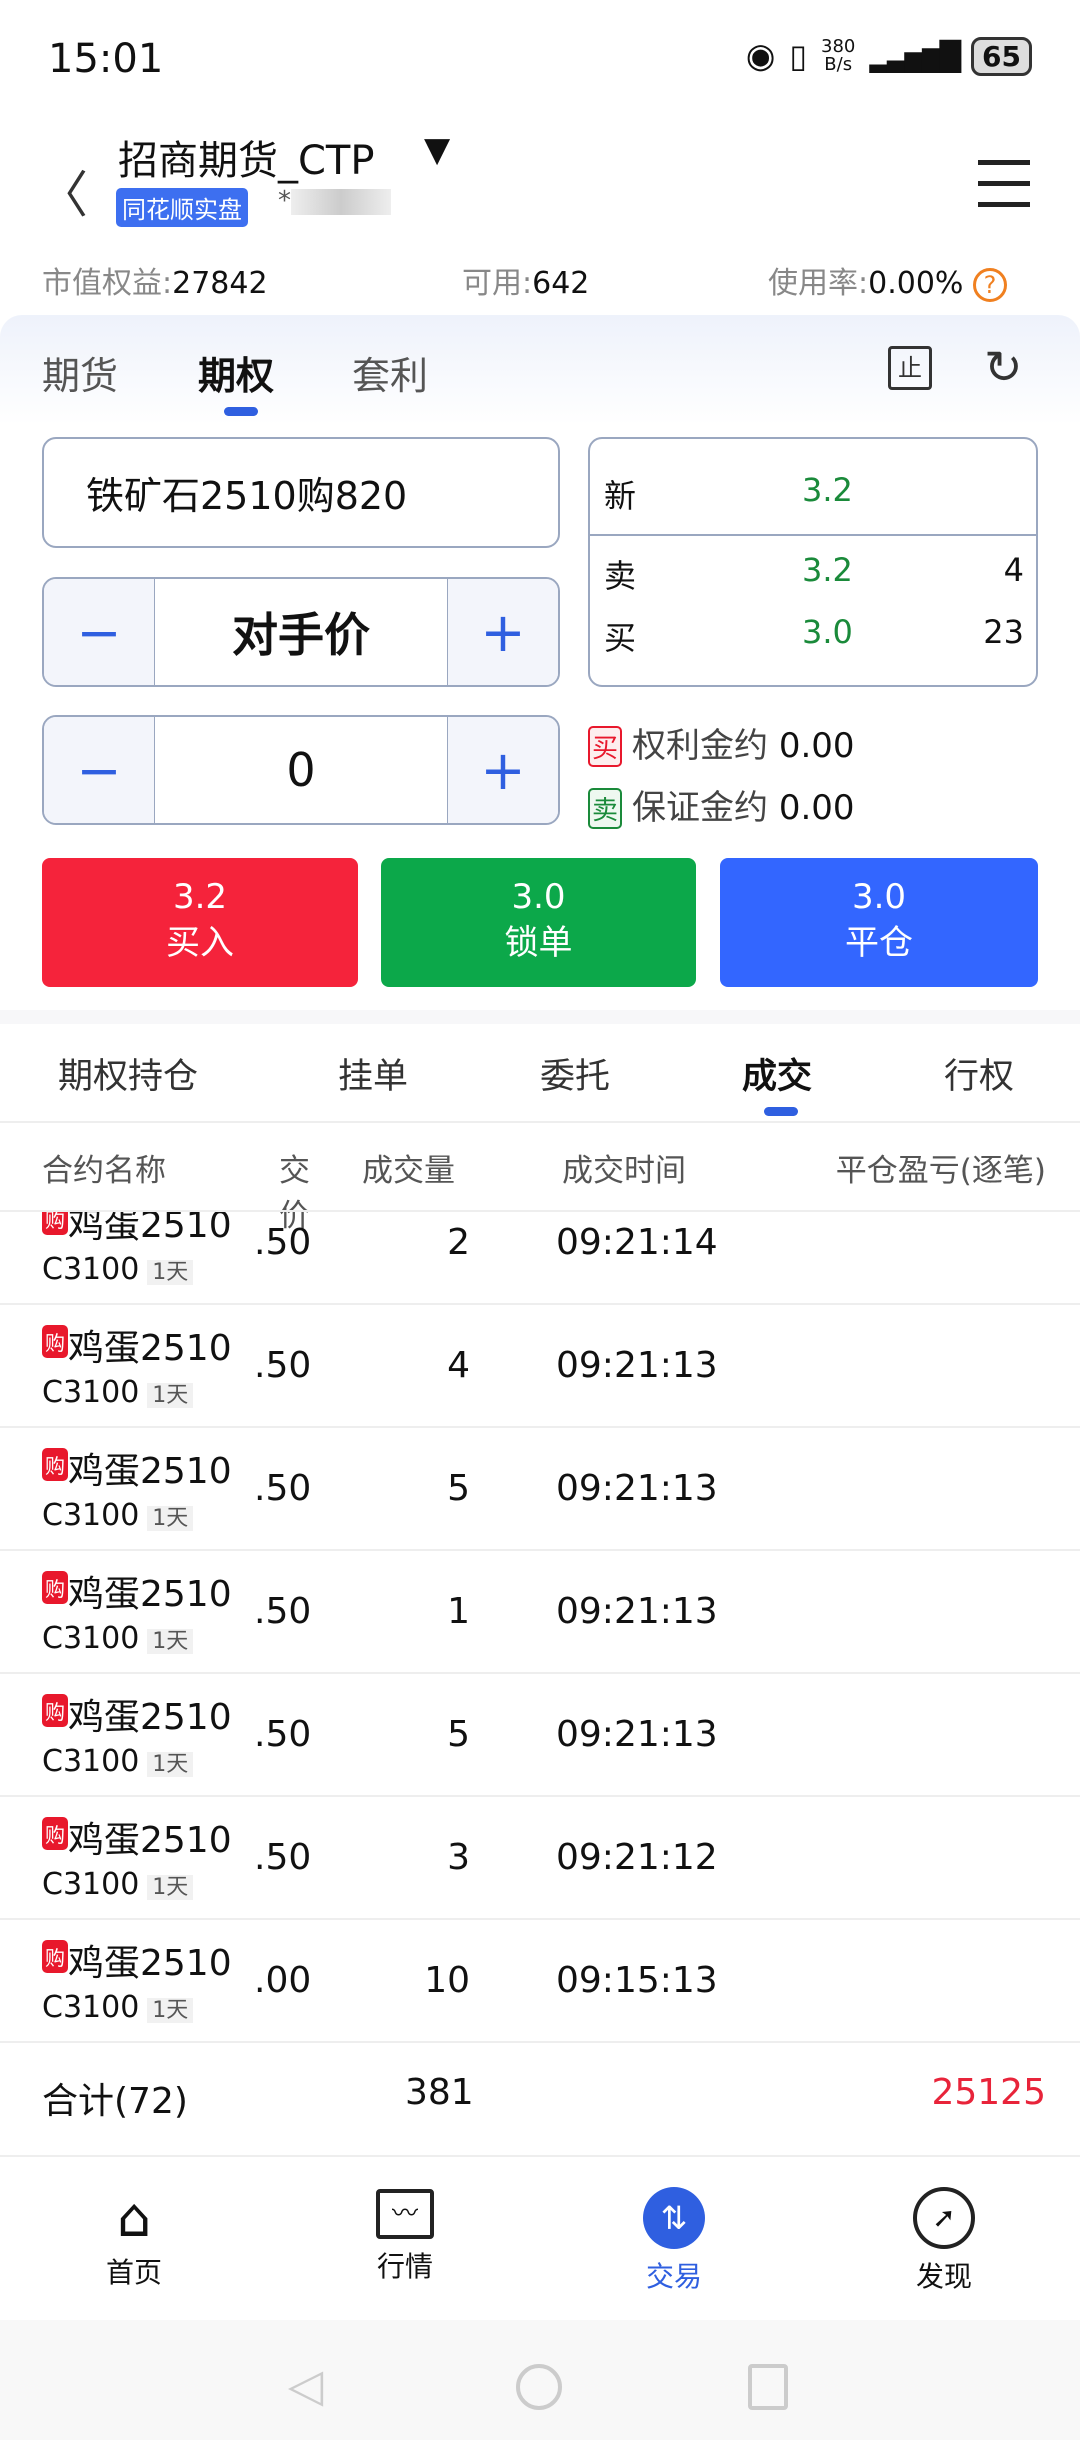  I want to click on sys-back-icon: ◁, so click(305, 2385).